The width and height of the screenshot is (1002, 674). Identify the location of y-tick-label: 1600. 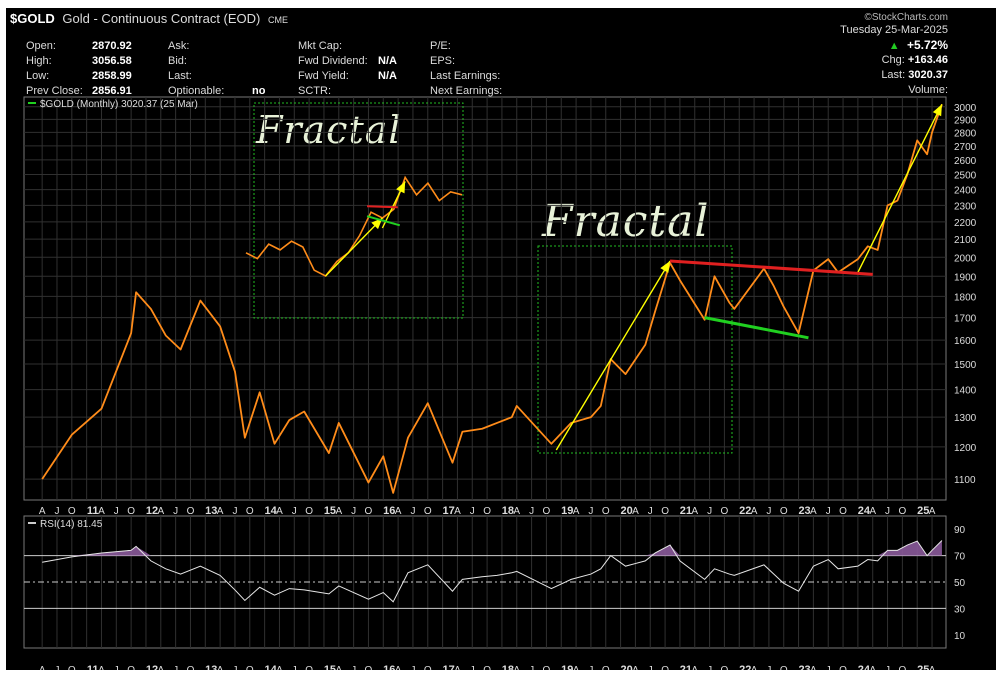
(965, 341).